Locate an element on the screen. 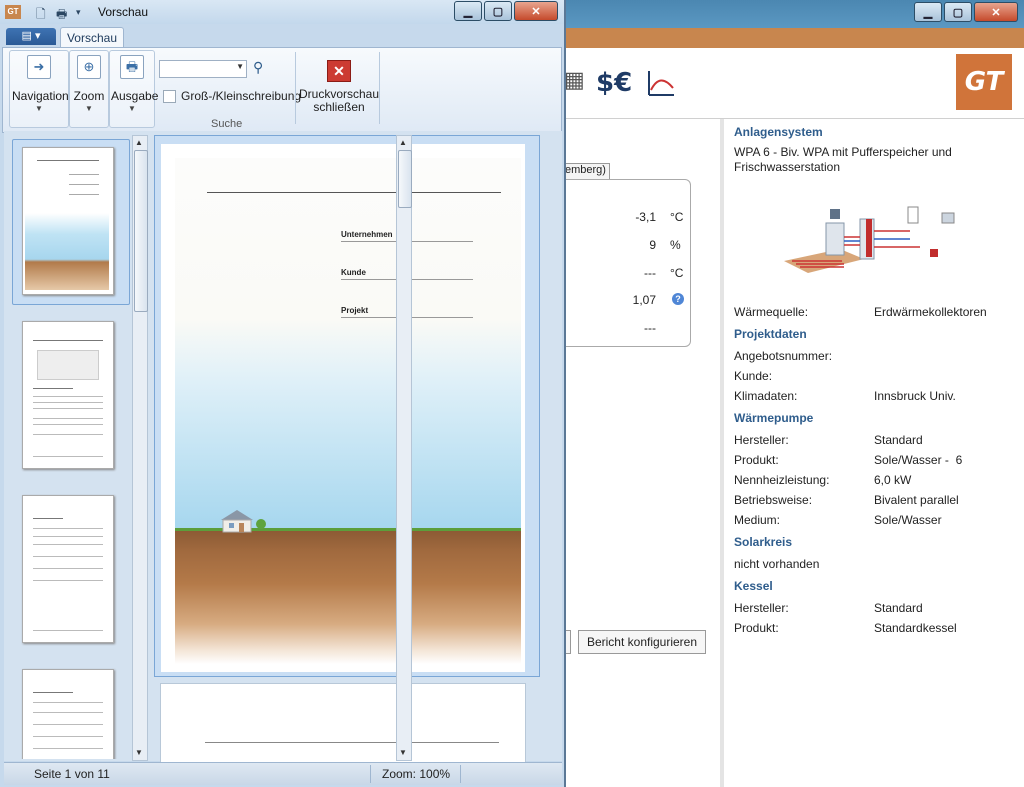 This screenshot has height=787, width=1024. projektdaten-title: Projektdaten is located at coordinates (770, 334).